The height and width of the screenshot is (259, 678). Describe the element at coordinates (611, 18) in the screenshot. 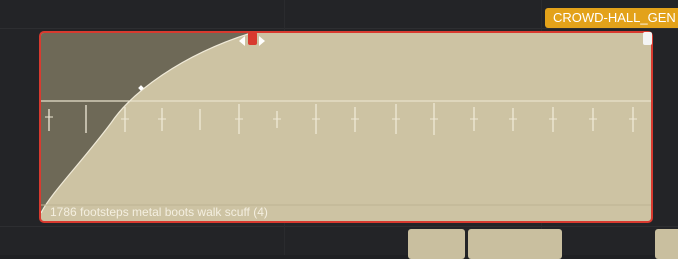

I see `adjacent-clip-tag: CROWD-HALL_GEN` at that location.